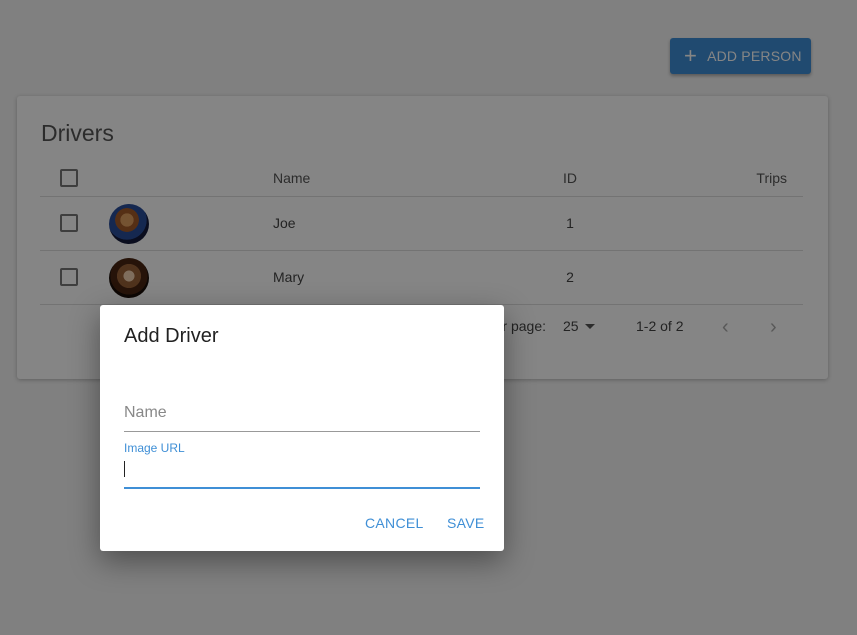  I want to click on name-placeholder: Name, so click(145, 412).